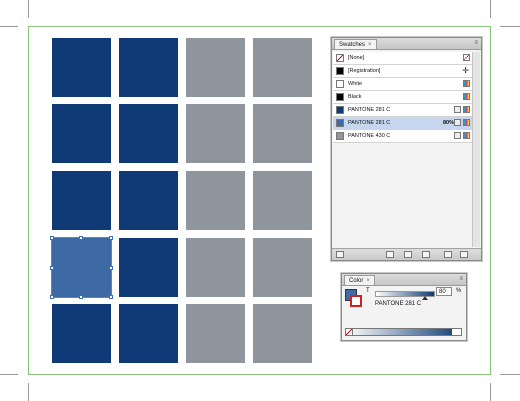 The height and width of the screenshot is (401, 520). Describe the element at coordinates (406, 44) in the screenshot. I see `swatches-panel-header: Swatches × ≡` at that location.